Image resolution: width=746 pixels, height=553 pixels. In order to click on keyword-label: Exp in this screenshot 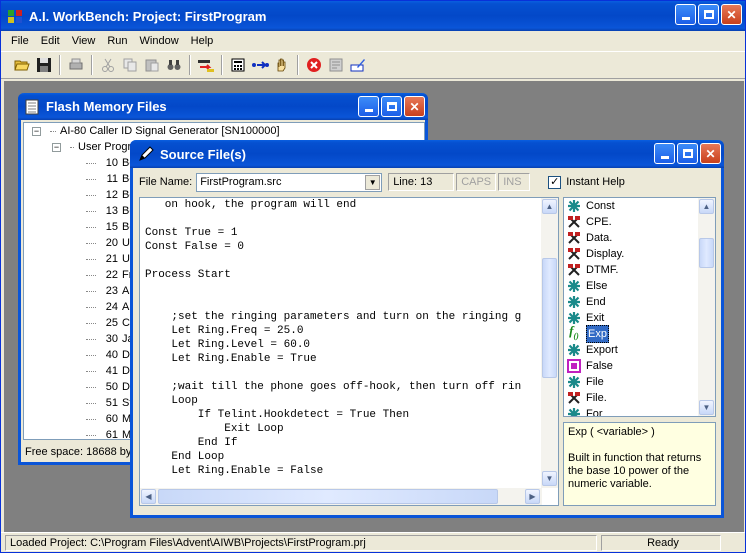, I will do `click(597, 334)`.